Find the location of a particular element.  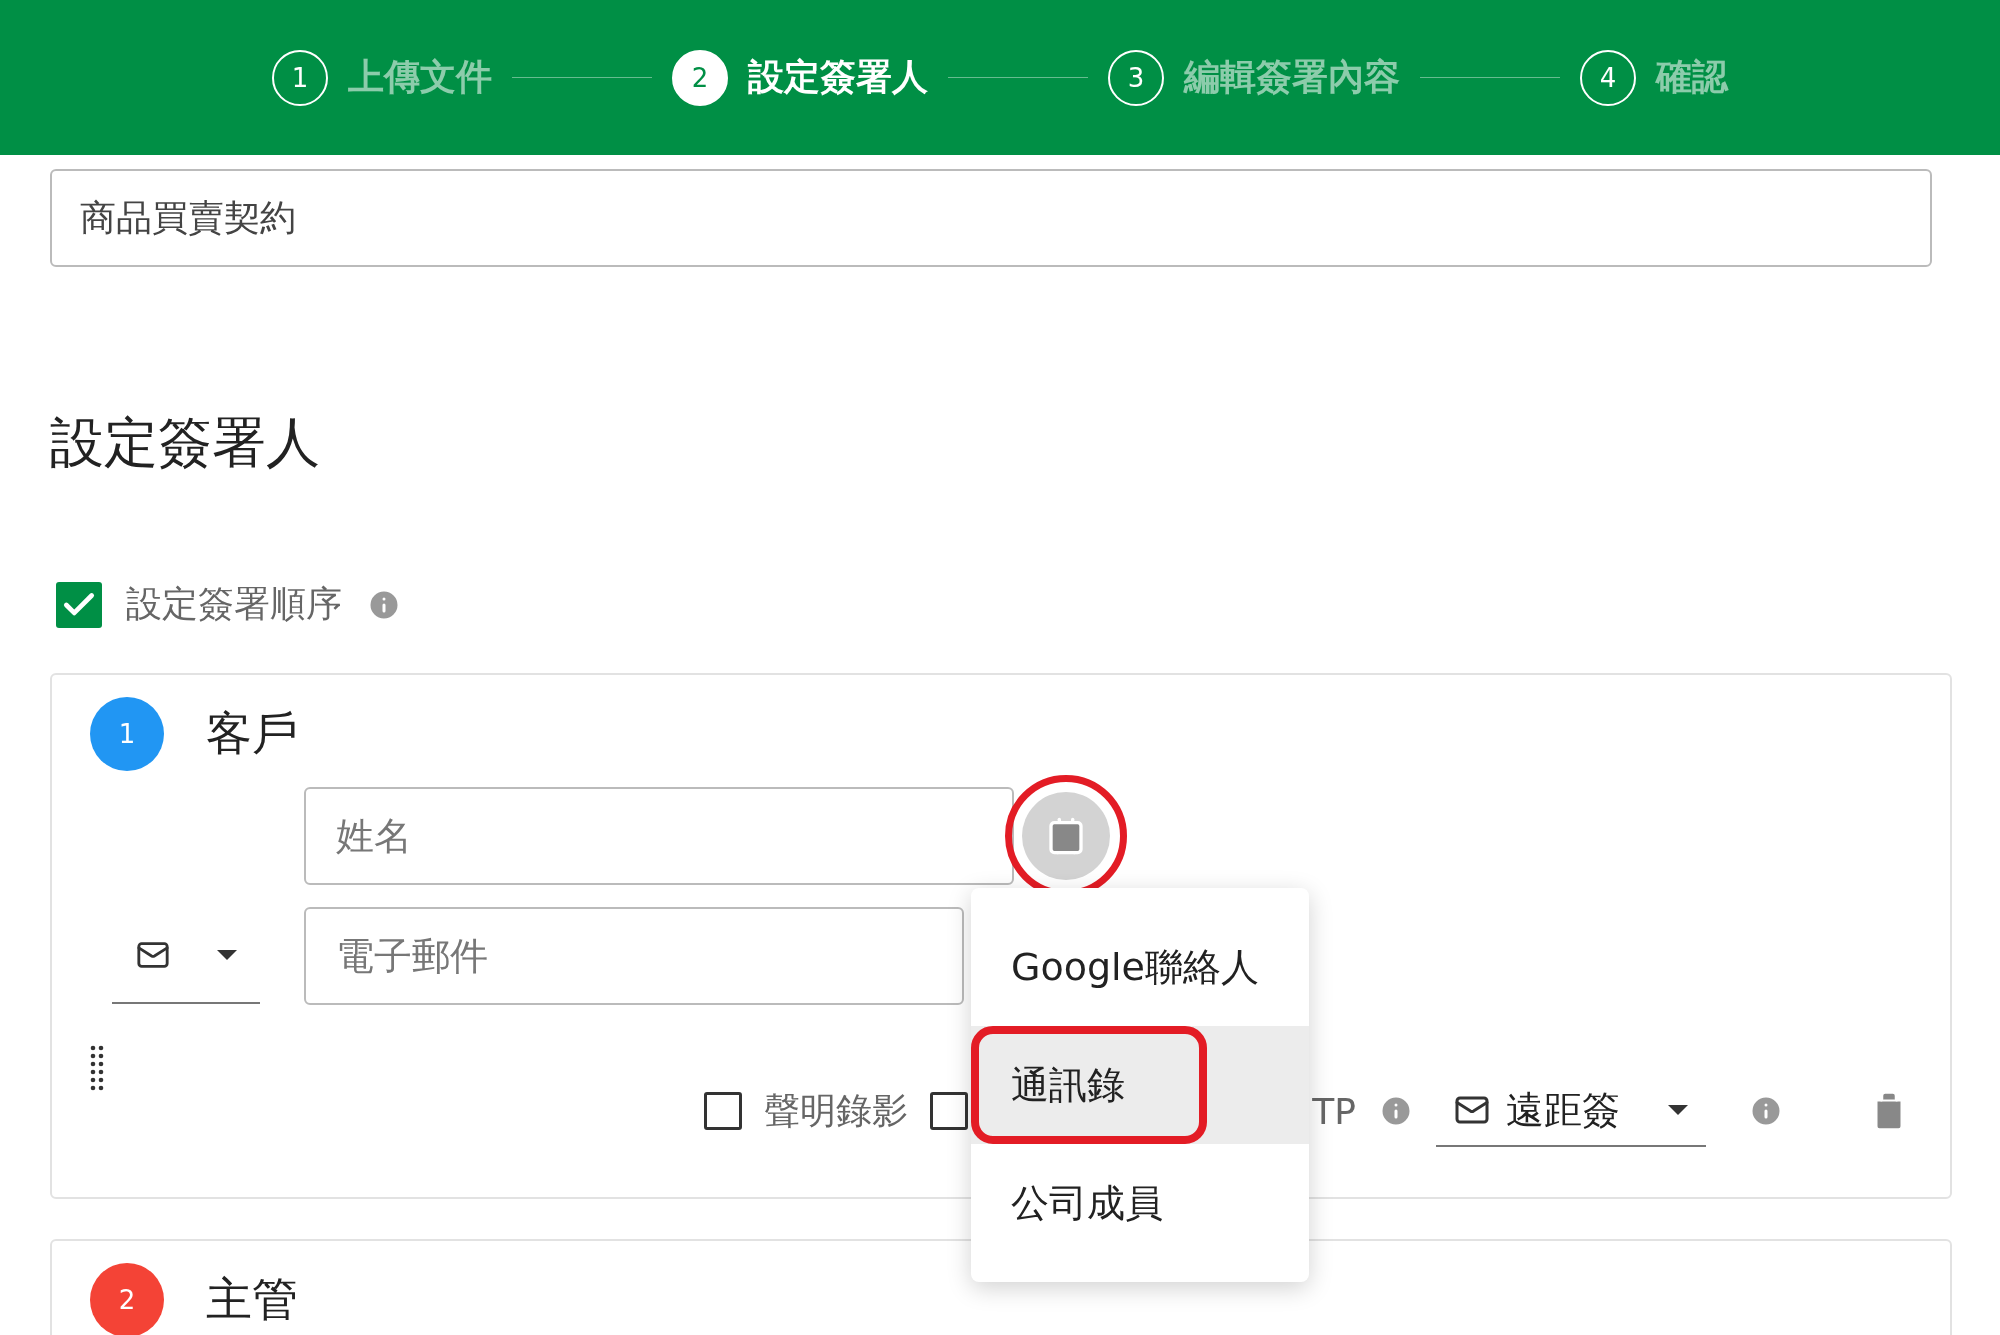

sign-method-select: 遠距簽 is located at coordinates (1571, 1111).